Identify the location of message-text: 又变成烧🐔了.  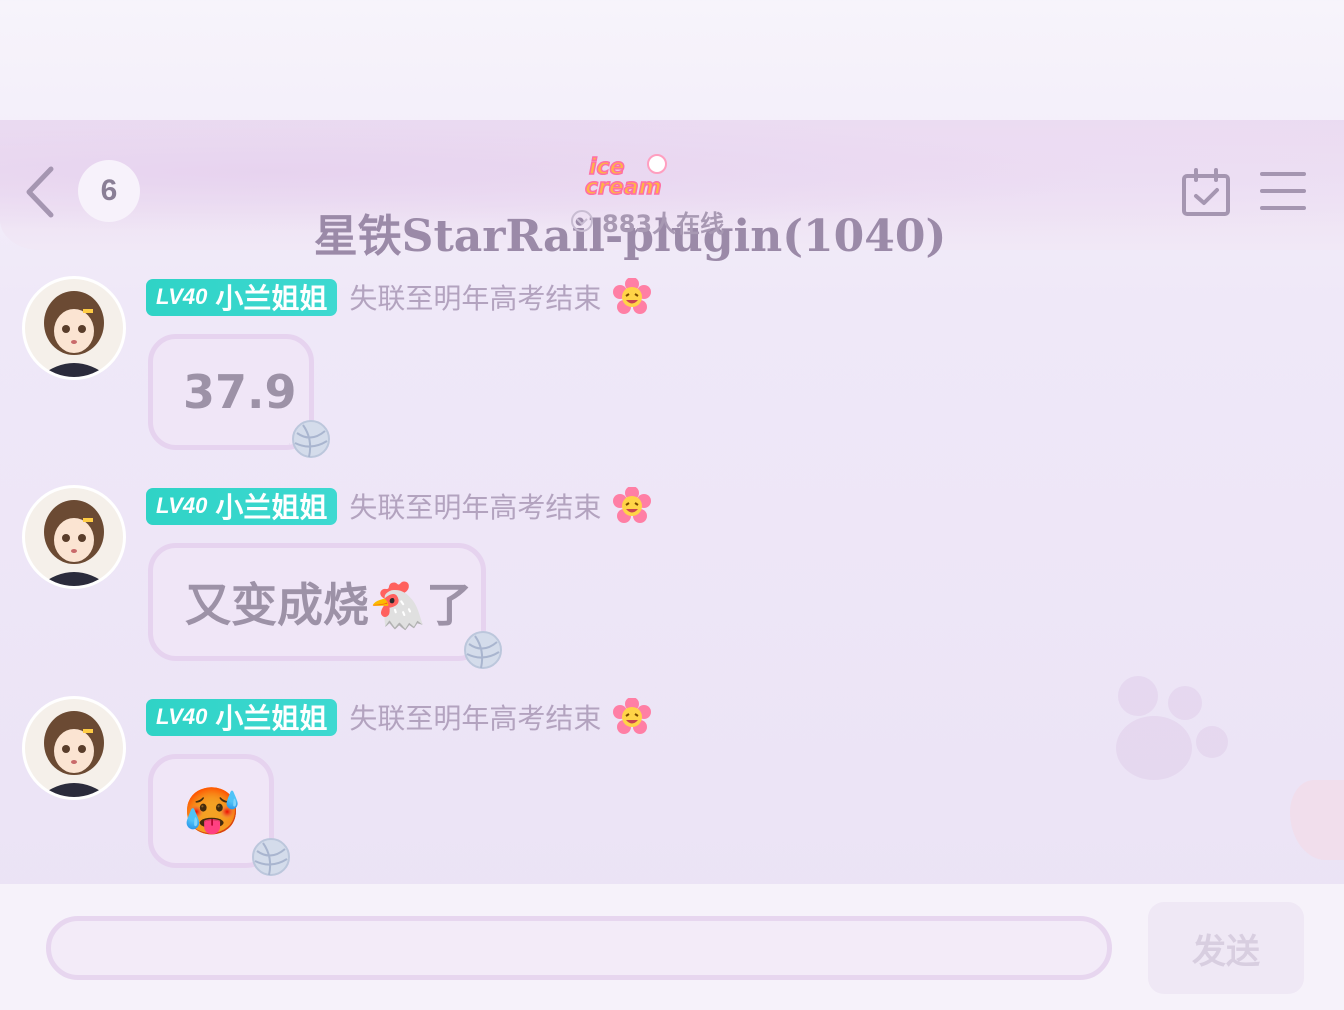
(329, 605).